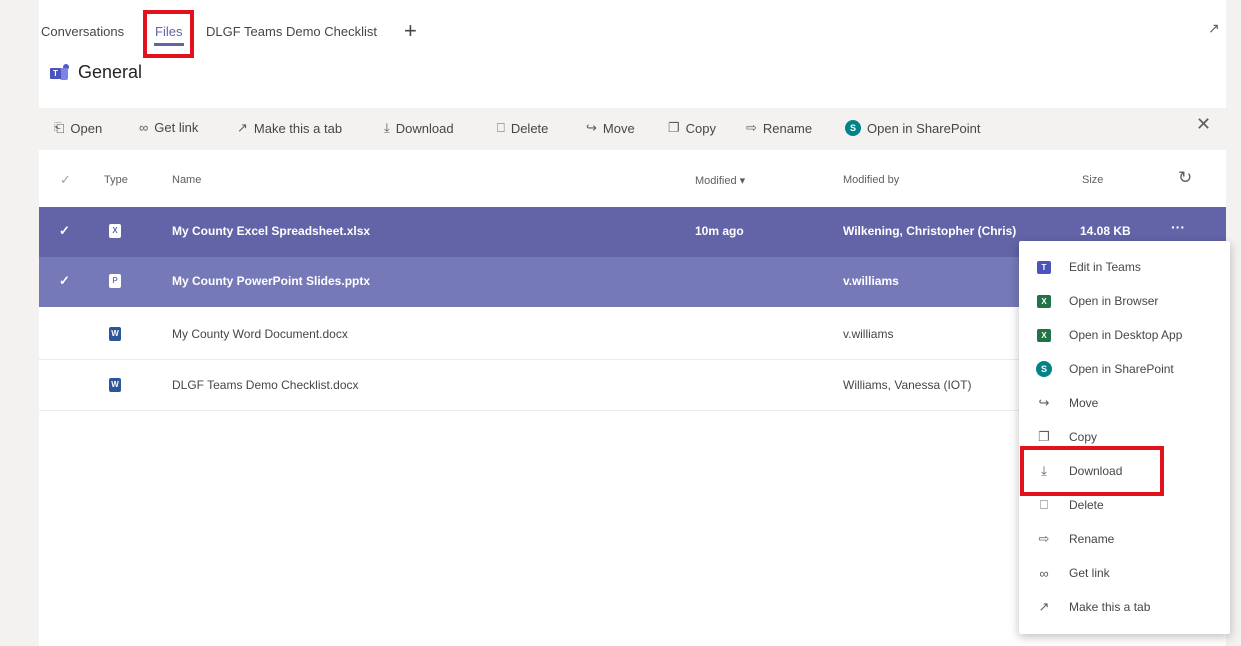 The width and height of the screenshot is (1241, 646). Describe the element at coordinates (265, 385) in the screenshot. I see `file-name: DLGF Teams Demo Checklist.docx` at that location.